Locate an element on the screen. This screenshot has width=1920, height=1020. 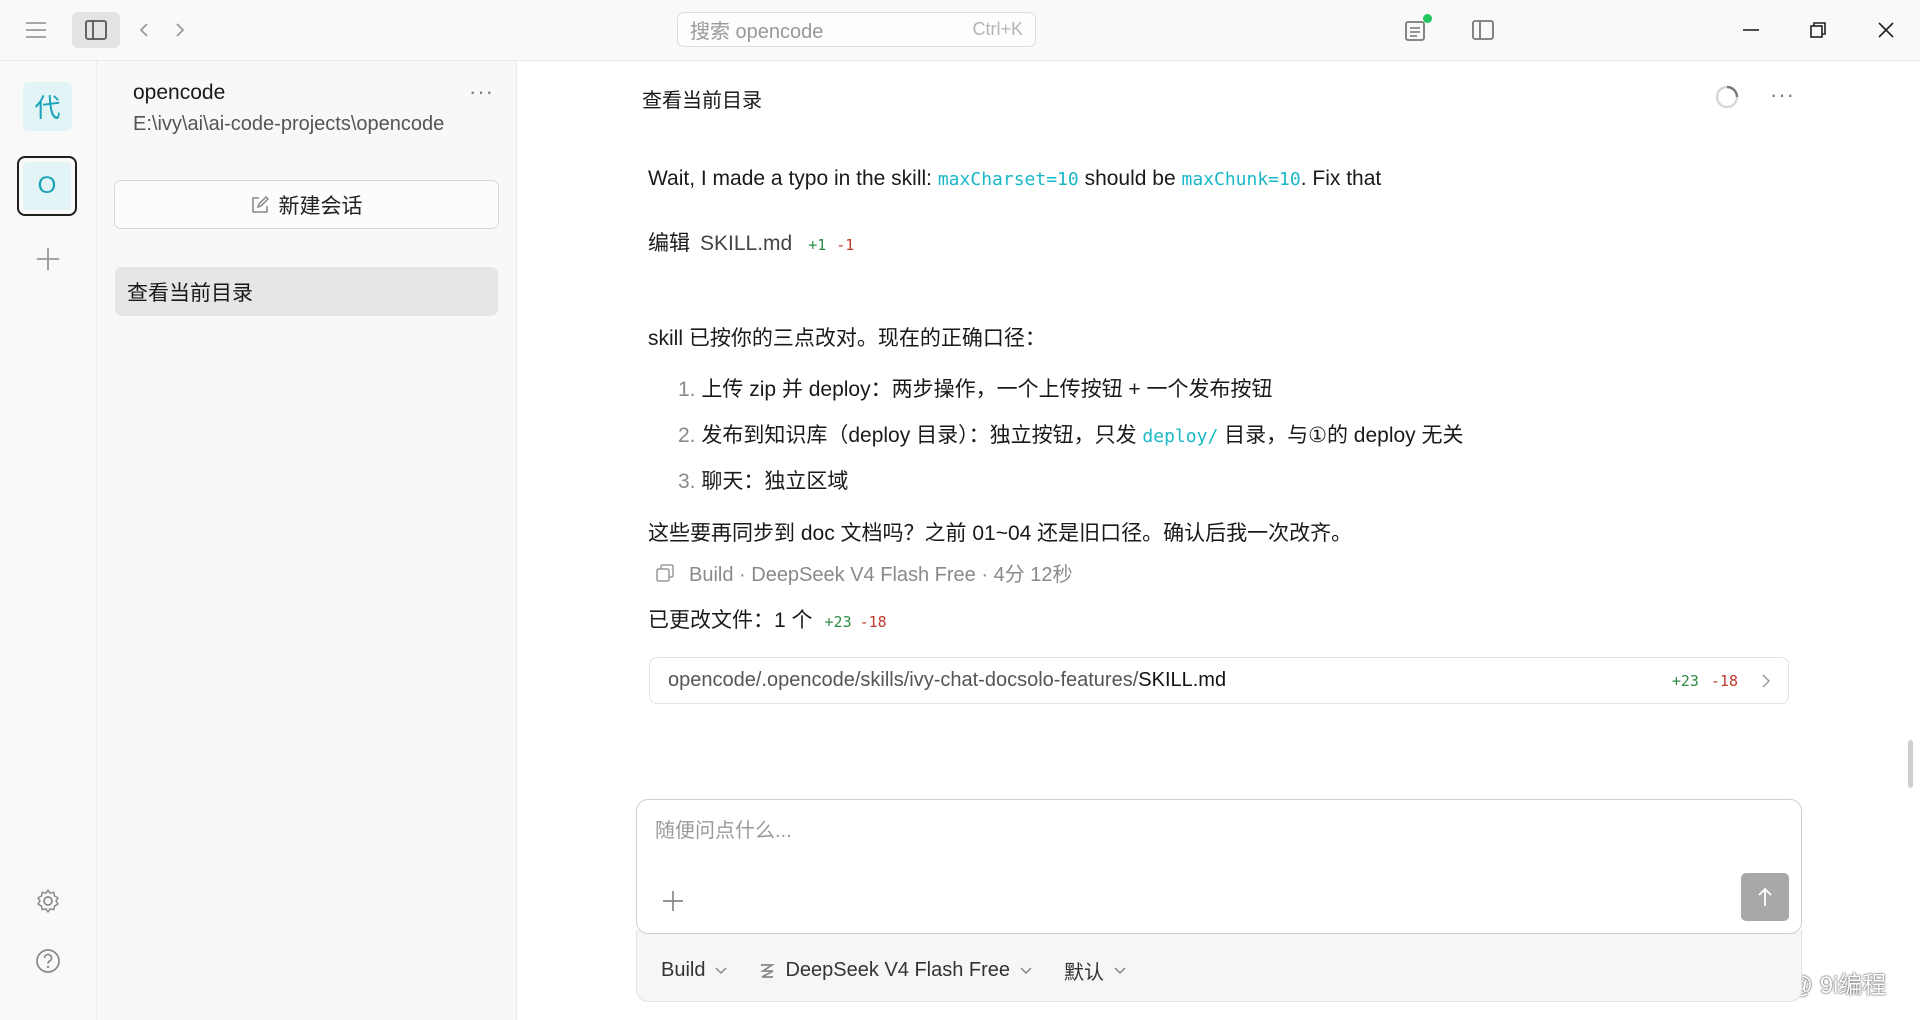
project-more-button: ··· is located at coordinates (481, 92).